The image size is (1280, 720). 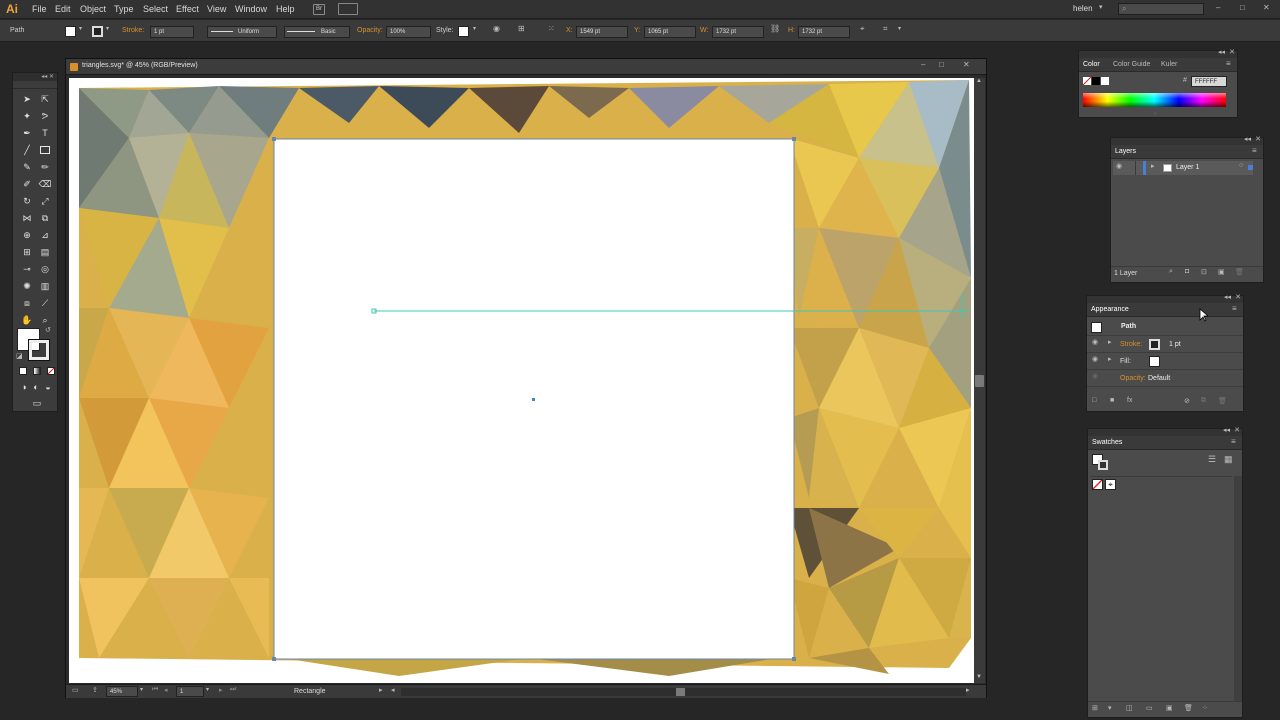 I want to click on column-graph-tool-icon: ▥, so click(x=45, y=286).